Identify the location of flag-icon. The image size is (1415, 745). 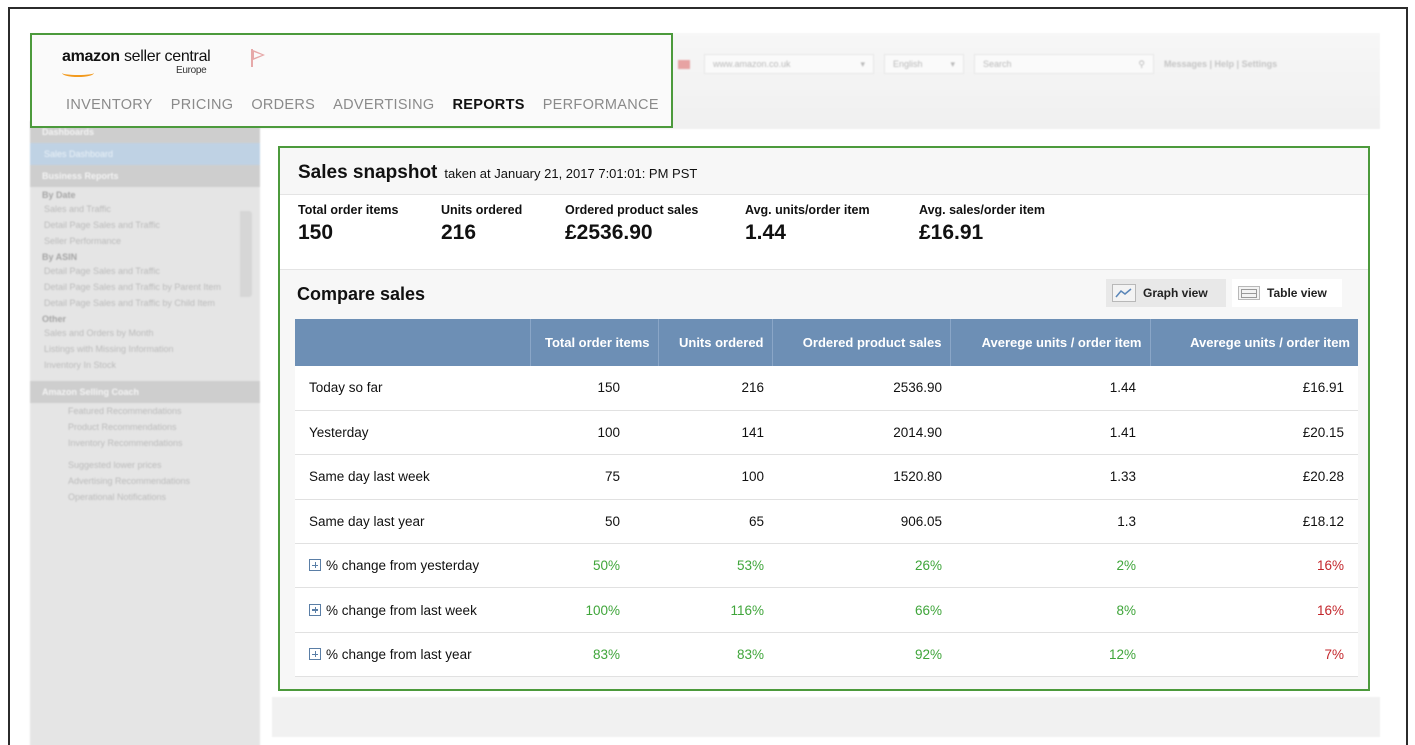
(259, 58).